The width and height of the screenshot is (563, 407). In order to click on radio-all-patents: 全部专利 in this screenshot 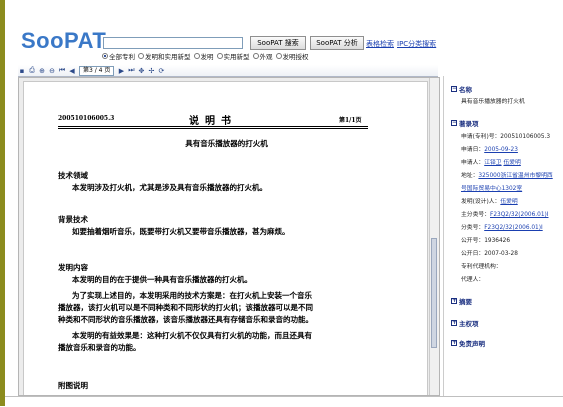, I will do `click(118, 56)`.